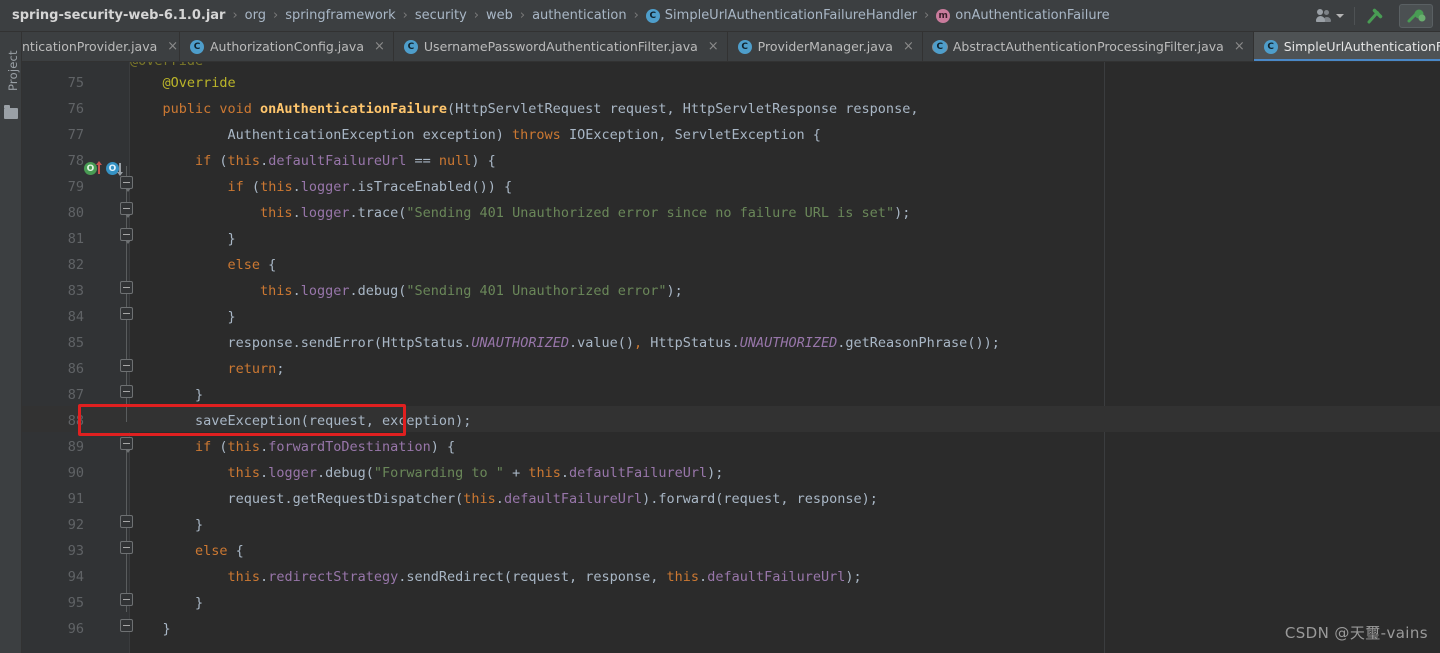 The image size is (1440, 653). What do you see at coordinates (1324, 15) in the screenshot?
I see `people-icon` at bounding box center [1324, 15].